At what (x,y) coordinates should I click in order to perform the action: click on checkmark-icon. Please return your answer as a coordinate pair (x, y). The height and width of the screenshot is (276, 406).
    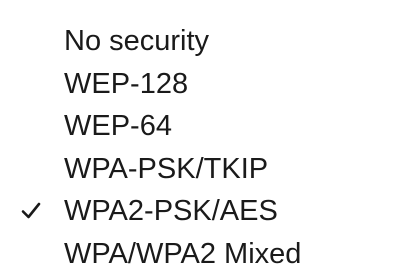
    Looking at the image, I should click on (31, 211).